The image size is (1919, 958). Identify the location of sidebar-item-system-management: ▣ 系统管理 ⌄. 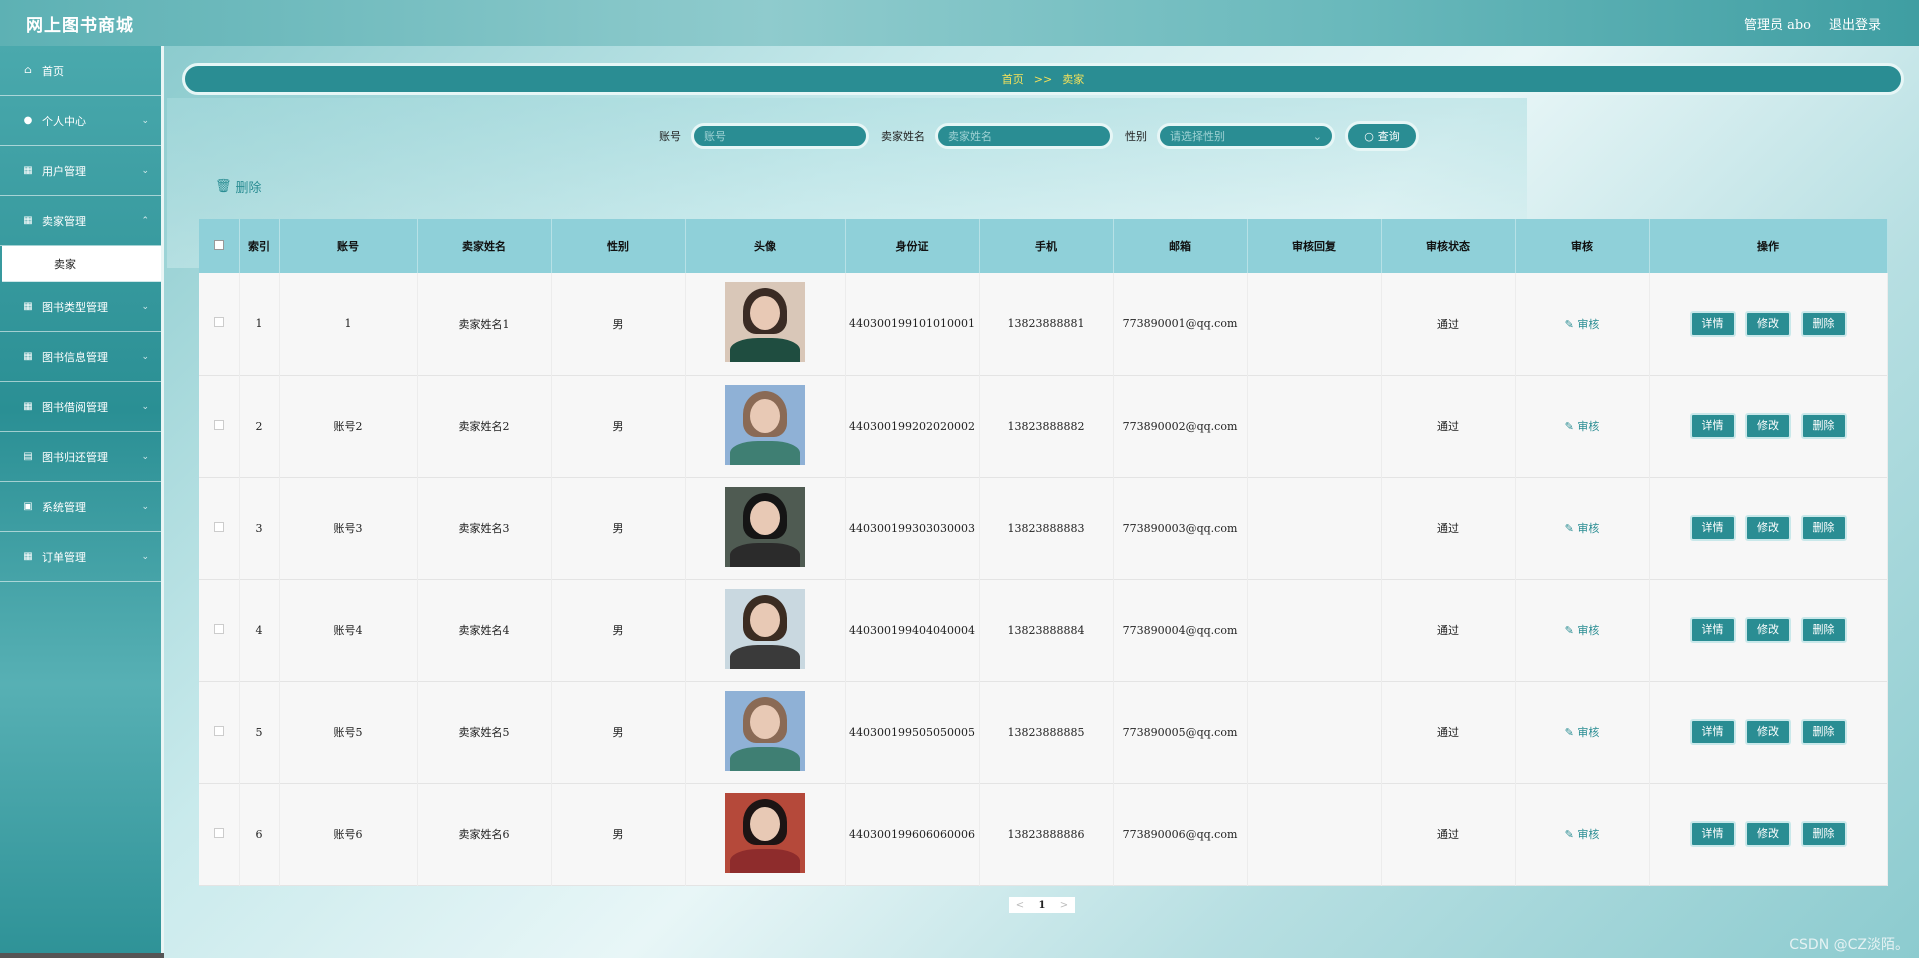
(80, 507).